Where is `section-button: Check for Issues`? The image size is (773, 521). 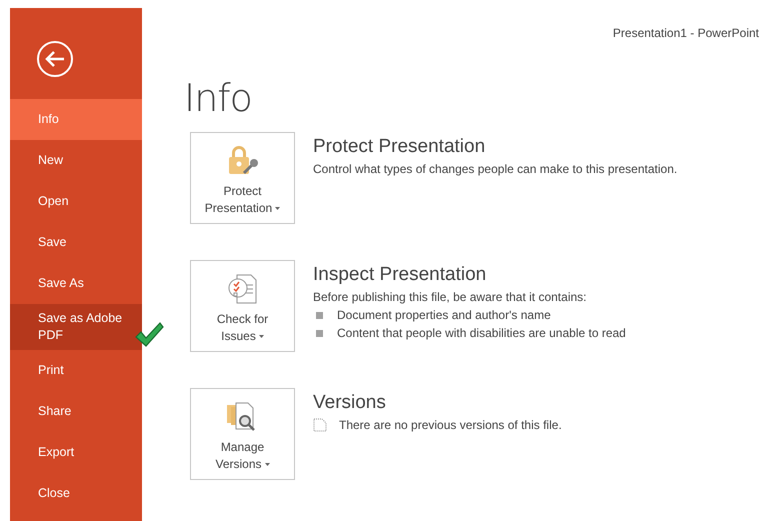
section-button: Check for Issues is located at coordinates (242, 306).